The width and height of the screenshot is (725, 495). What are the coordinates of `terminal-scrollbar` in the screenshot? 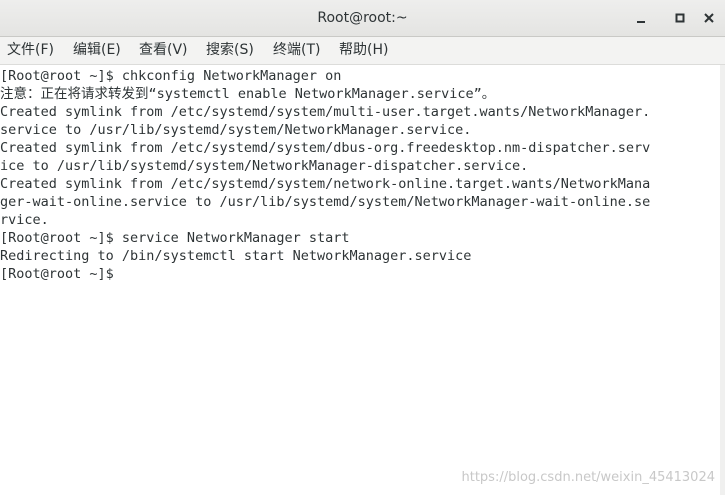 It's located at (722, 280).